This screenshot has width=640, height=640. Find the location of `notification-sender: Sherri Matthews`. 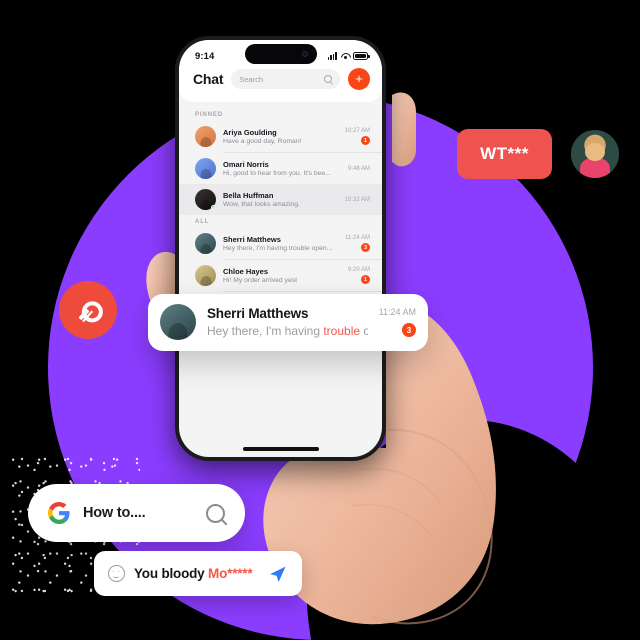

notification-sender: Sherri Matthews is located at coordinates (258, 313).